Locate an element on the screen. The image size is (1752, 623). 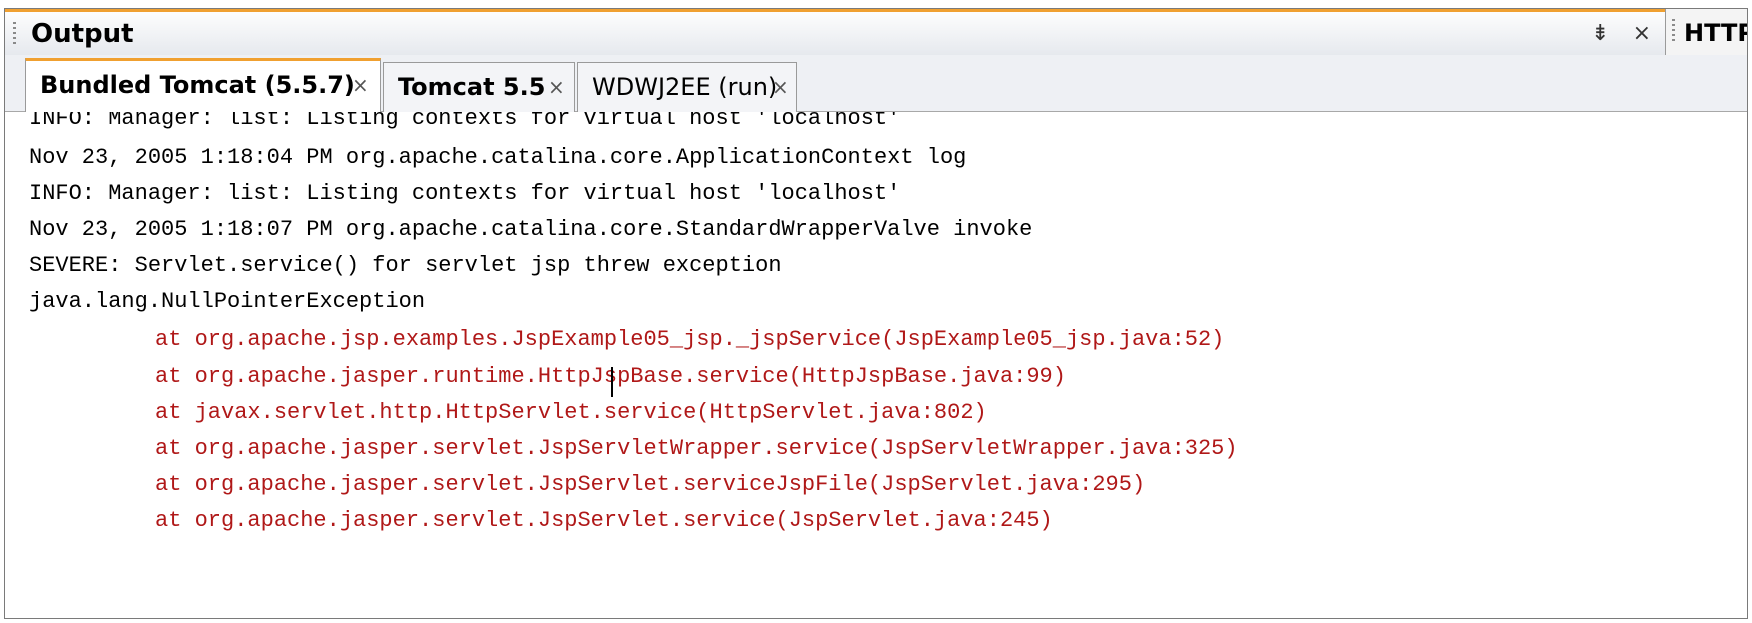
tab-tomcat-5-5: Tomcat 5.5 × is located at coordinates (479, 87).